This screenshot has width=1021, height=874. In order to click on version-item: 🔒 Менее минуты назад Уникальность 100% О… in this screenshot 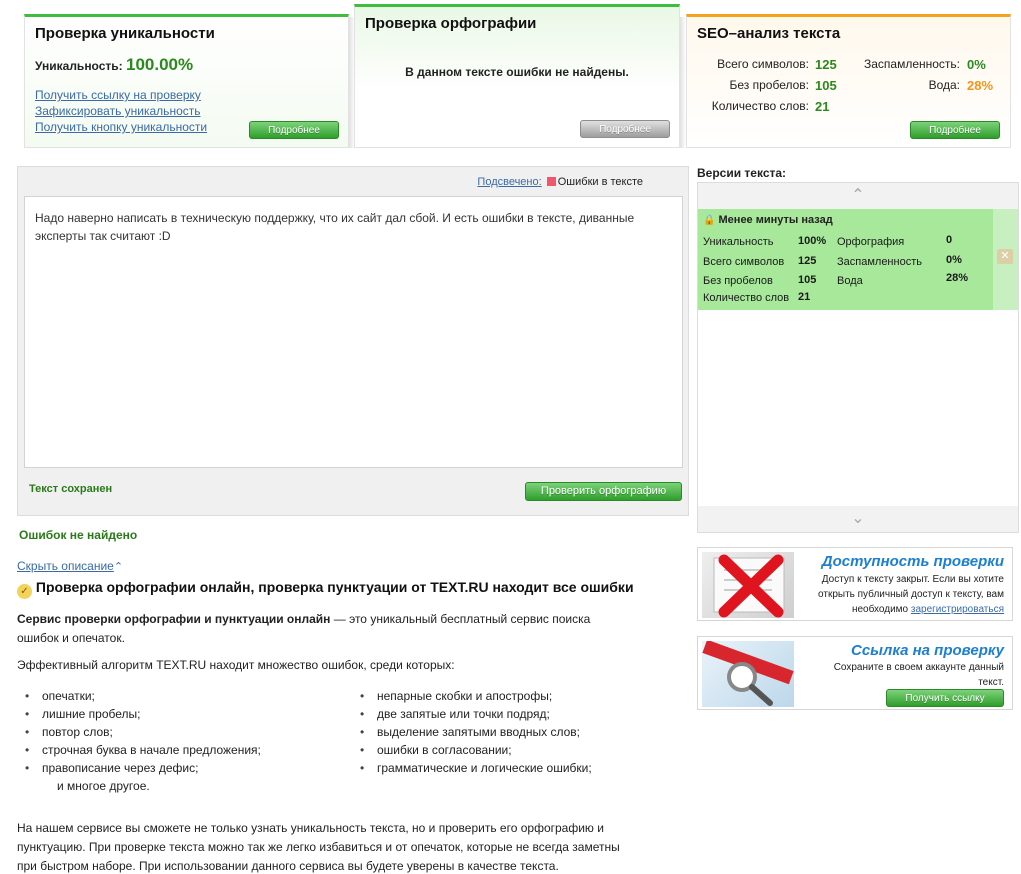, I will do `click(858, 259)`.